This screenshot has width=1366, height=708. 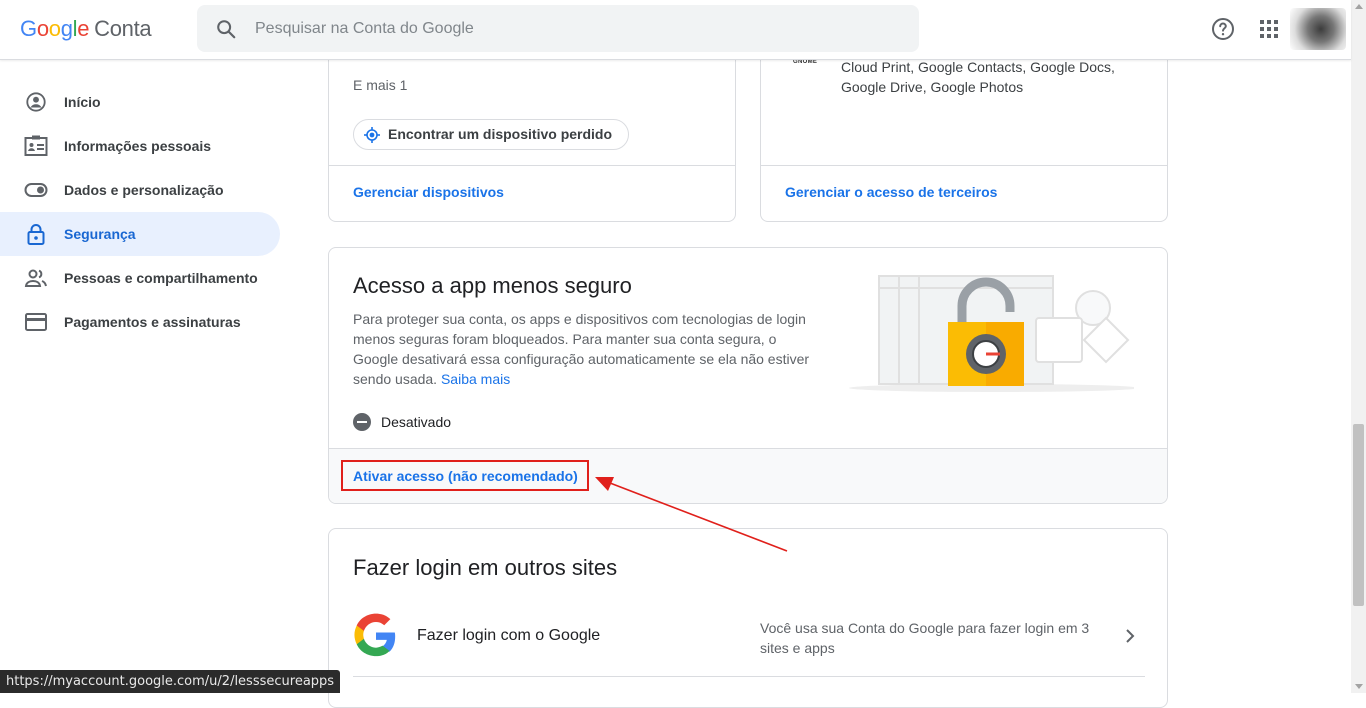 I want to click on find-device-button: Encontrar um dispositivo perdido, so click(x=491, y=134).